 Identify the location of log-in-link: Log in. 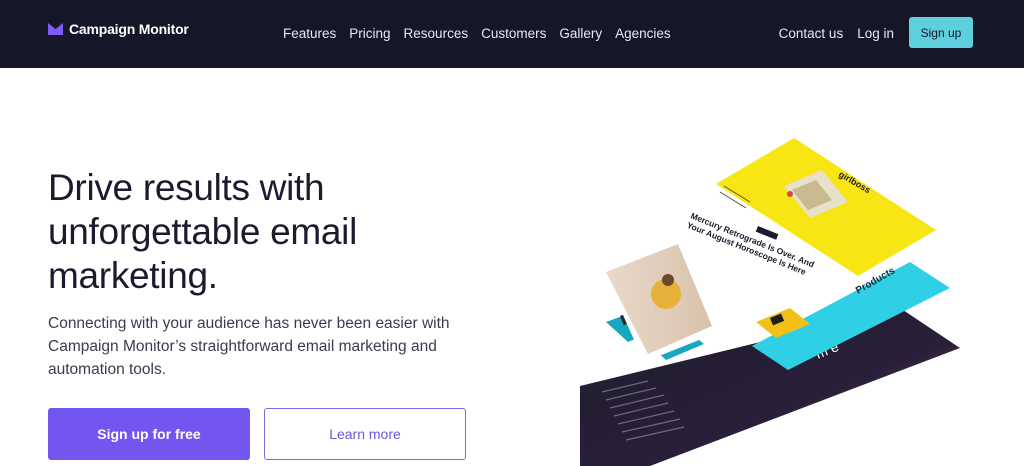
(875, 33).